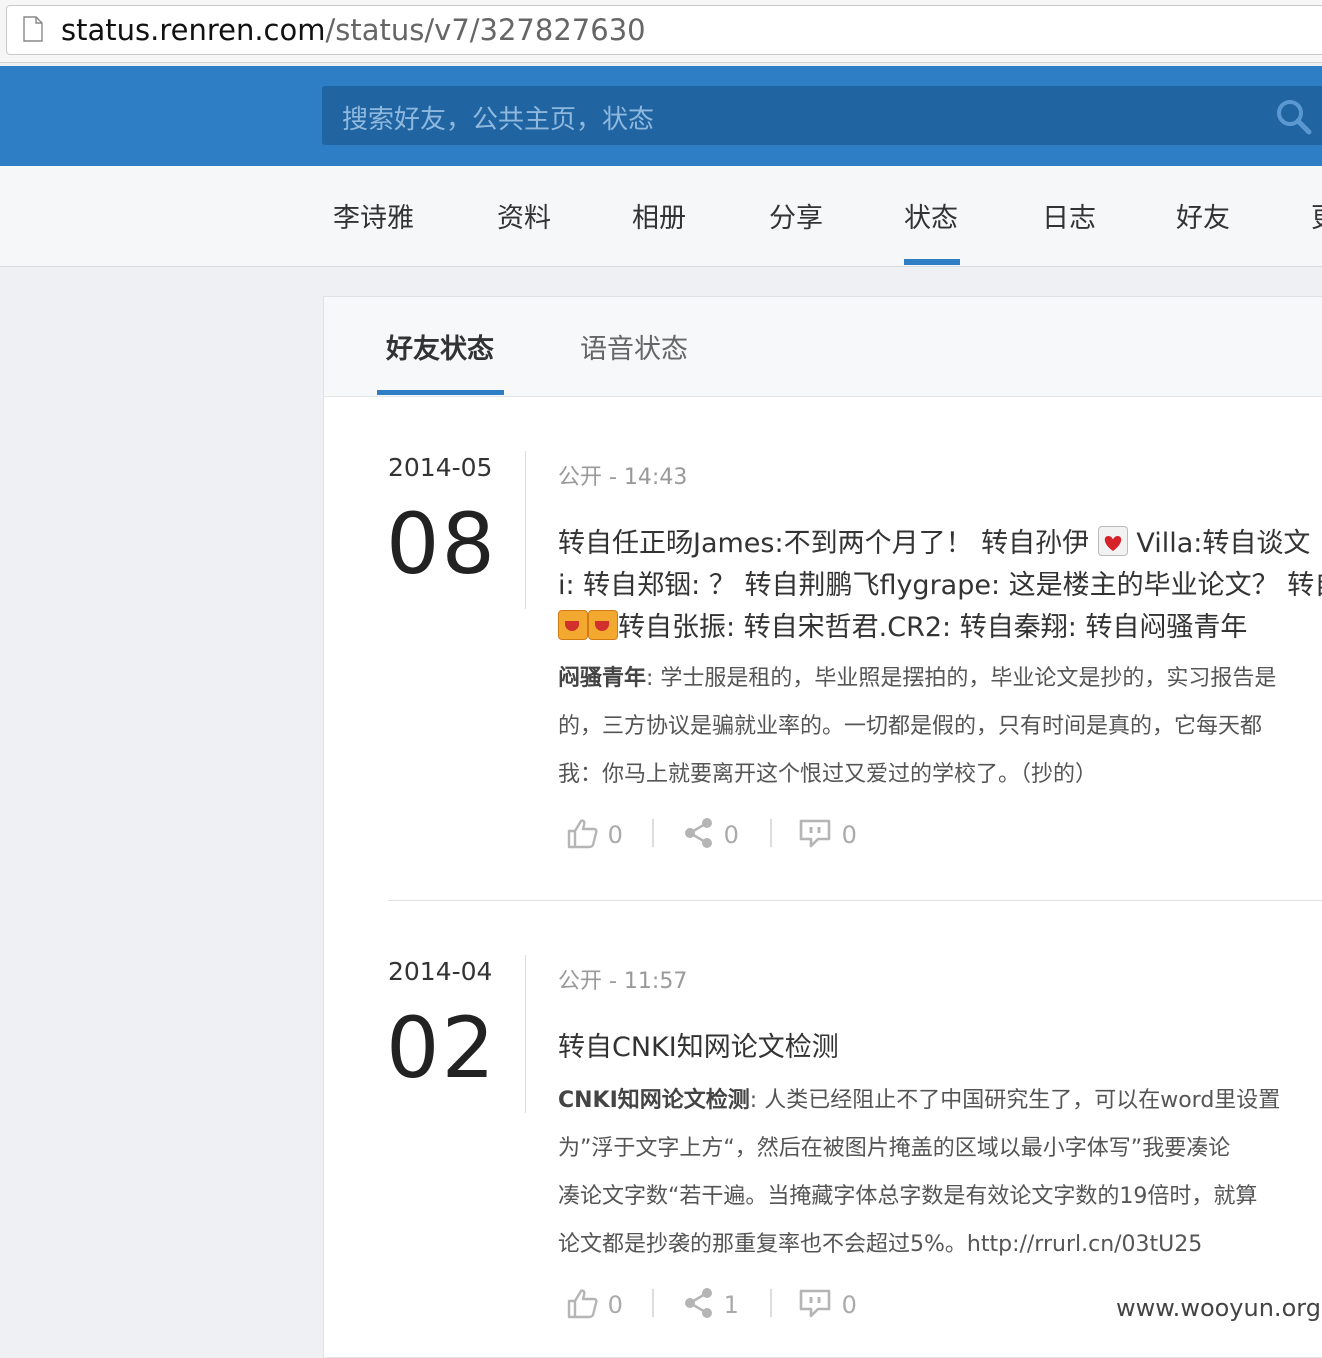 The width and height of the screenshot is (1322, 1358). What do you see at coordinates (823, 543) in the screenshot?
I see `title-segment: 转自任正旸James:不到两个月了！ 转自孙伊` at bounding box center [823, 543].